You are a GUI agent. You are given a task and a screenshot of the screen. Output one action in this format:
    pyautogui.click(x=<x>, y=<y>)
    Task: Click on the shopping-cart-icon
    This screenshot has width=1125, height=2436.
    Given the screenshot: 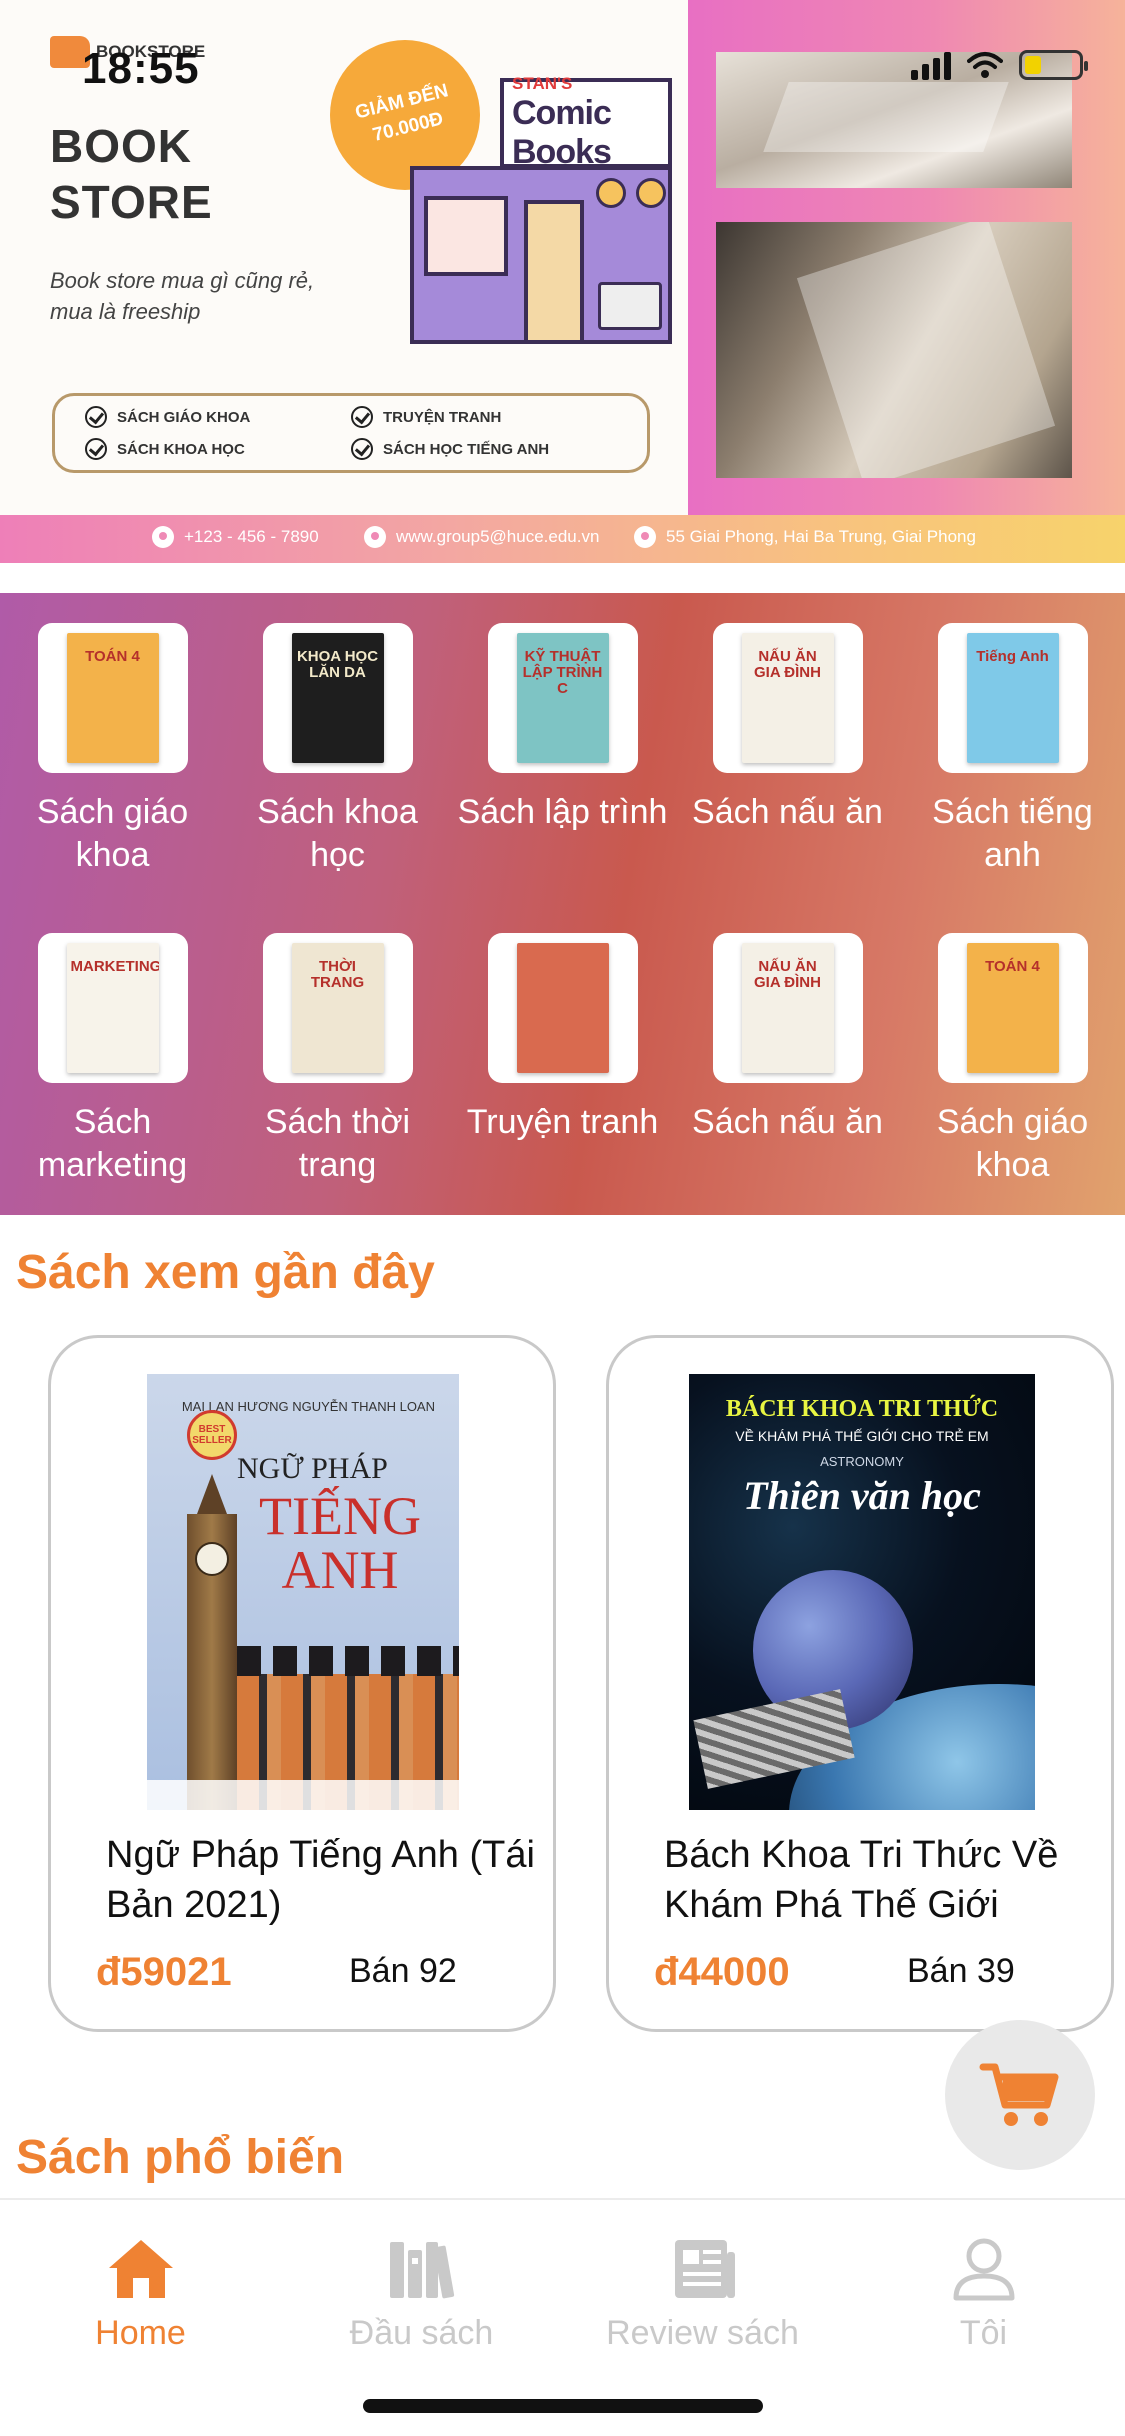 What is the action you would take?
    pyautogui.click(x=1019, y=2094)
    